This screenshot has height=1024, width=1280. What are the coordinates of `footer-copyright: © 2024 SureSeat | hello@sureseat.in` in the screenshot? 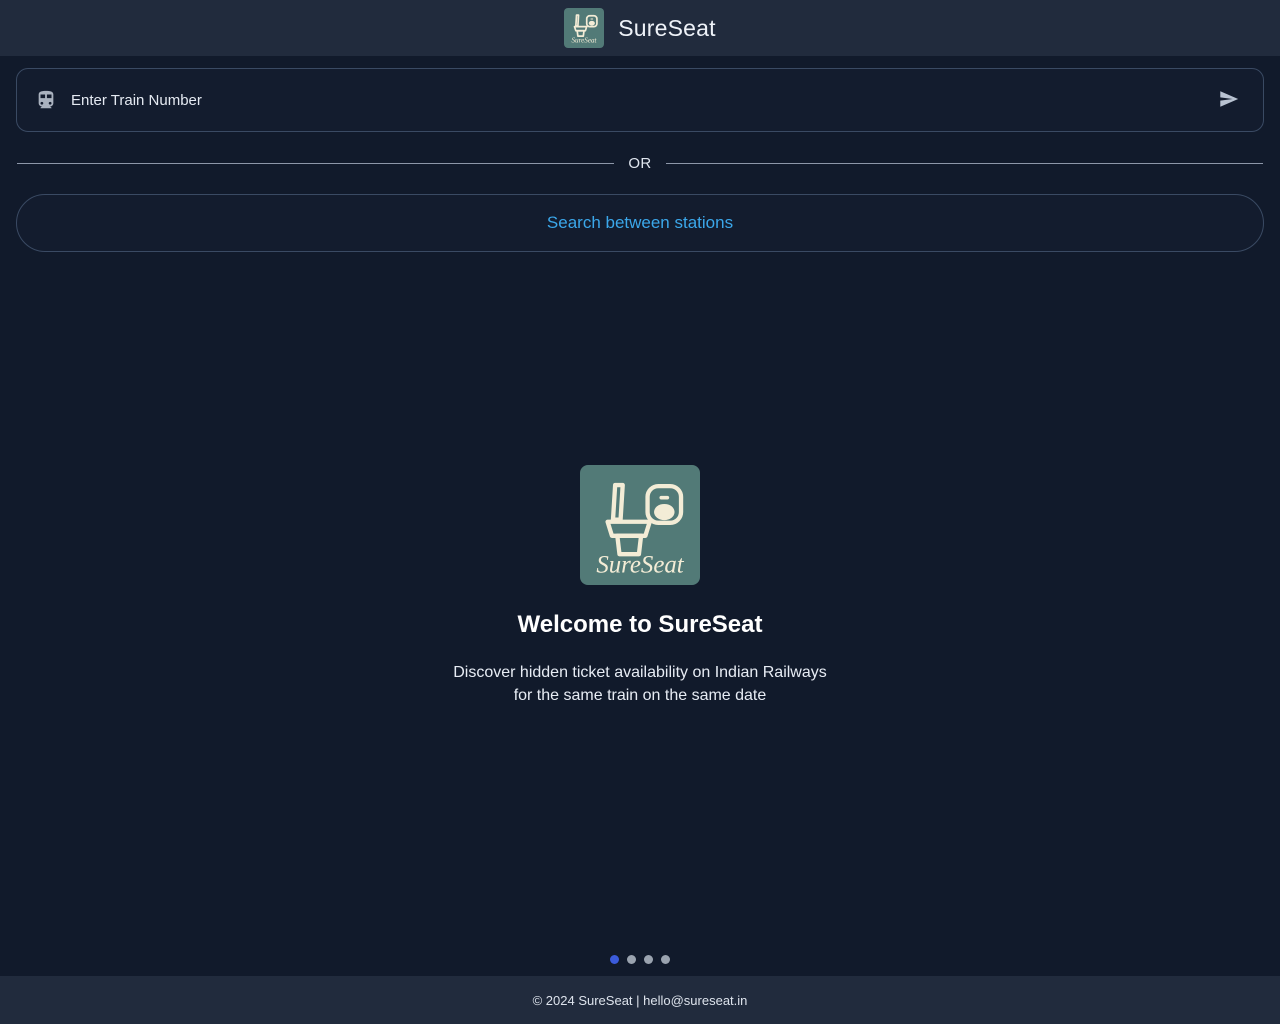 It's located at (640, 1000).